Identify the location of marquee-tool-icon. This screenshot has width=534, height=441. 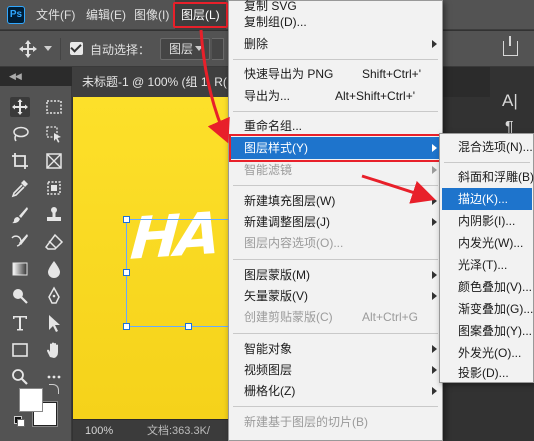
(54, 107).